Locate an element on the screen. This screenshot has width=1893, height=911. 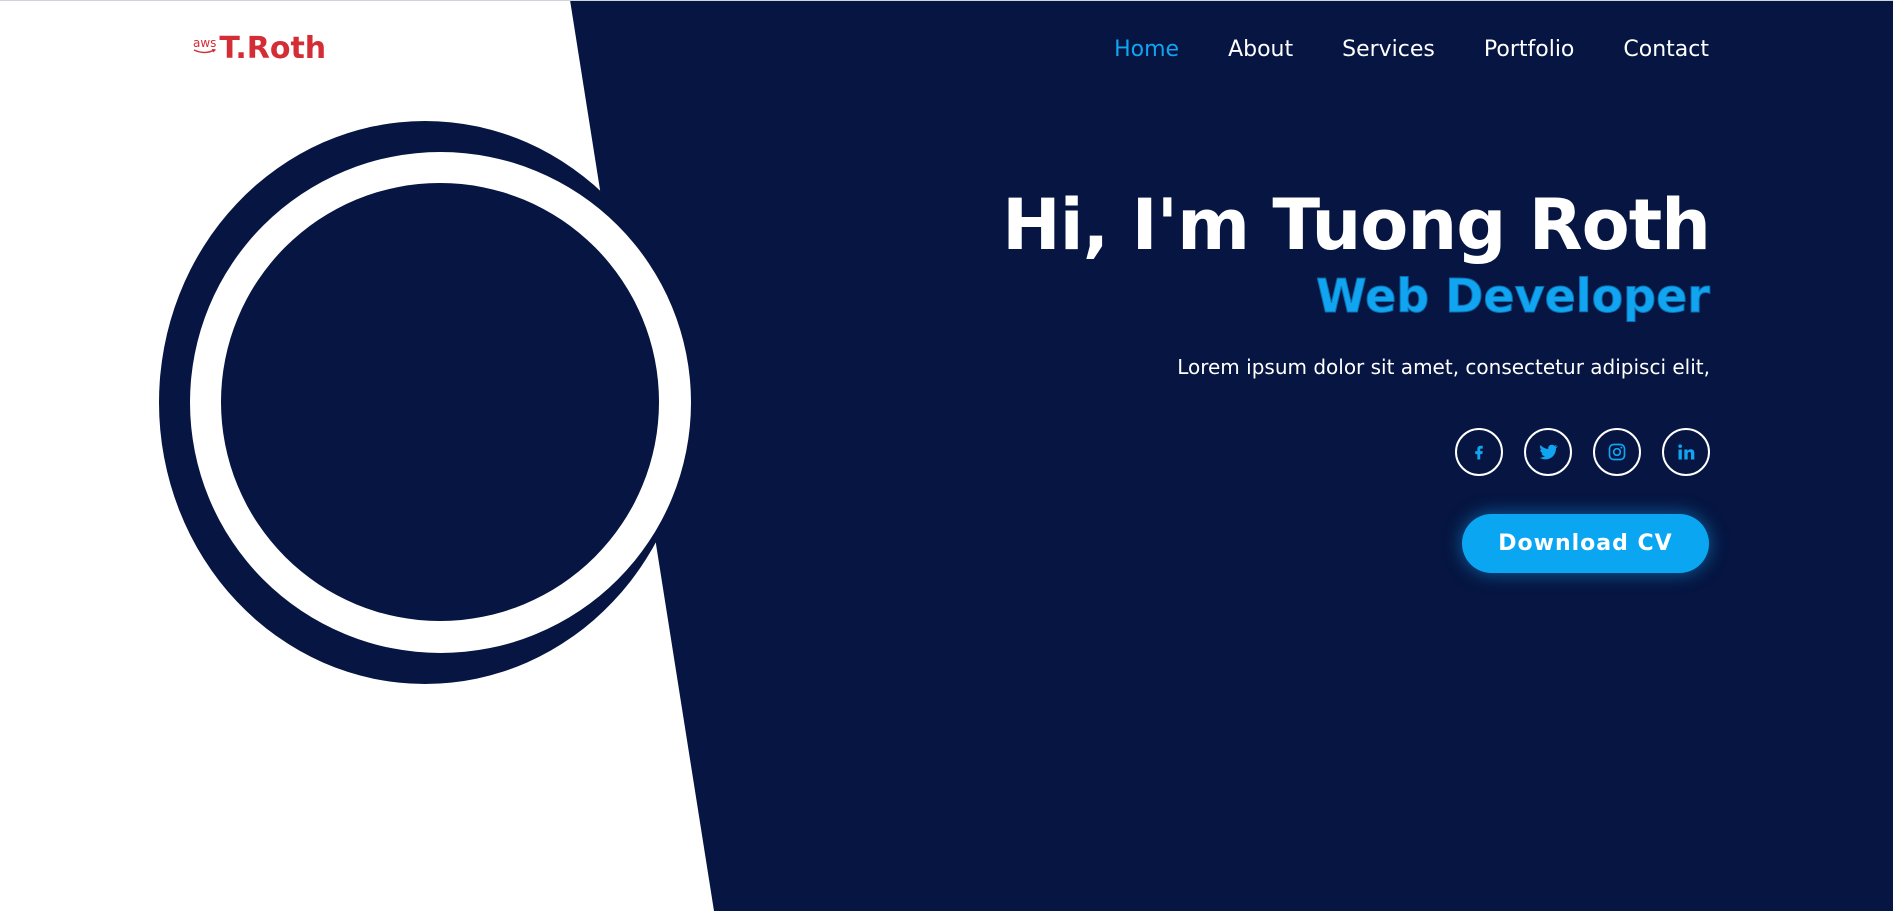
nav-home: Home is located at coordinates (1146, 50).